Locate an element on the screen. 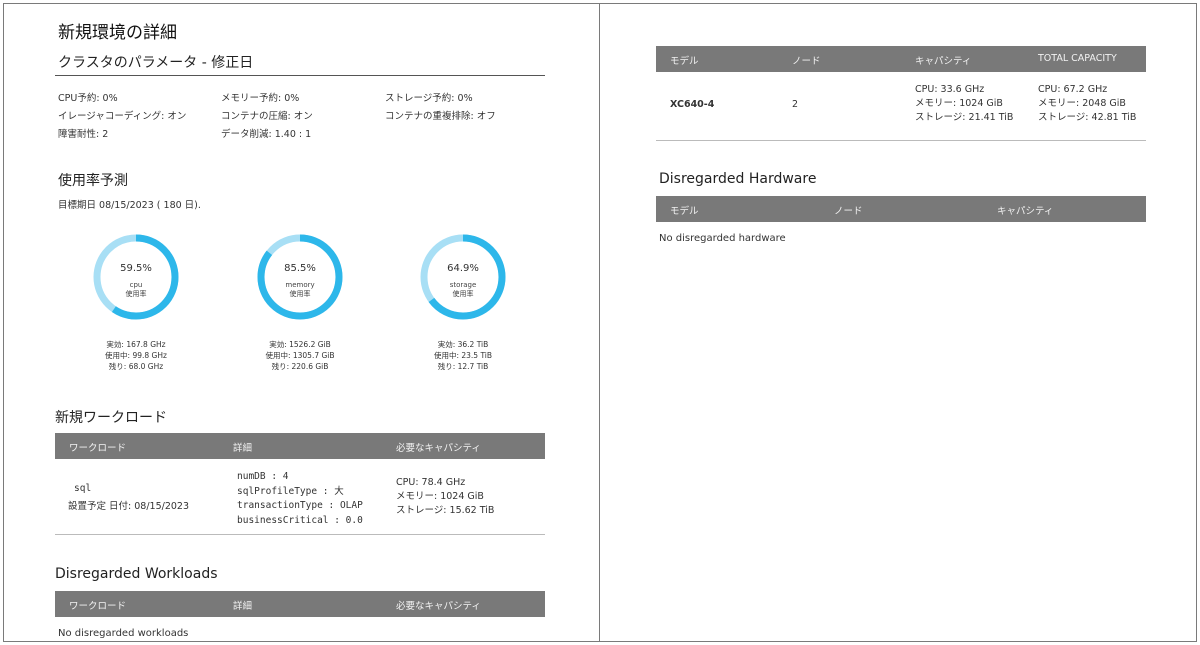 This screenshot has height=645, width=1200. hardware-table-header: モデル ノード キャパシティ TOTAL CAPACITY is located at coordinates (901, 59).